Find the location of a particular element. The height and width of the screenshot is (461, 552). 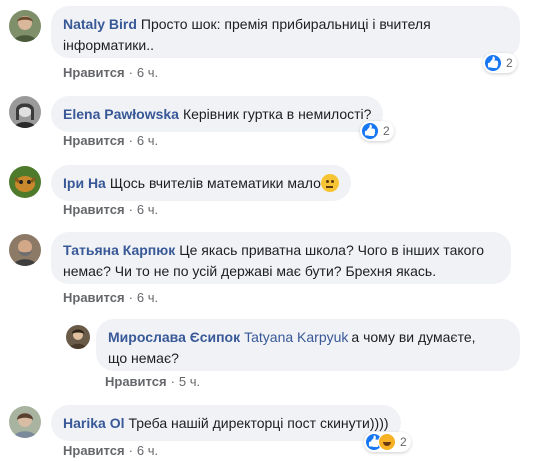

comment-author: Elena Pawłowska is located at coordinates (121, 114).